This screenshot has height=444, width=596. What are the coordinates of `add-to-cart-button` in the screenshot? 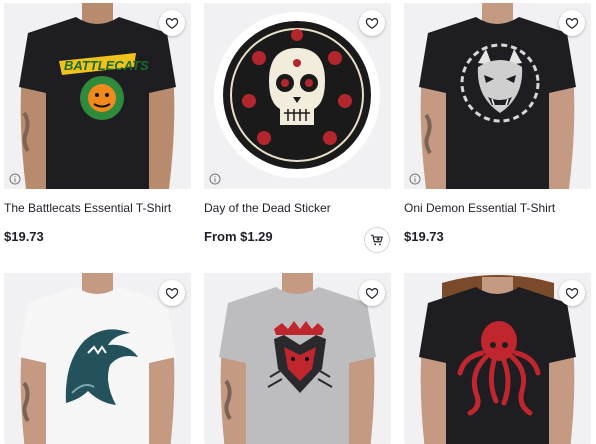 It's located at (377, 240).